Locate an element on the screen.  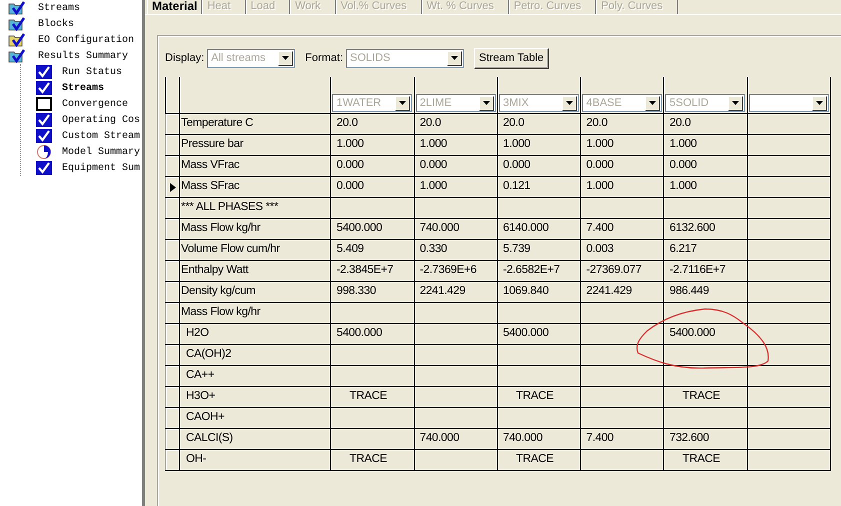
row-label: Pressure bar is located at coordinates (255, 145).